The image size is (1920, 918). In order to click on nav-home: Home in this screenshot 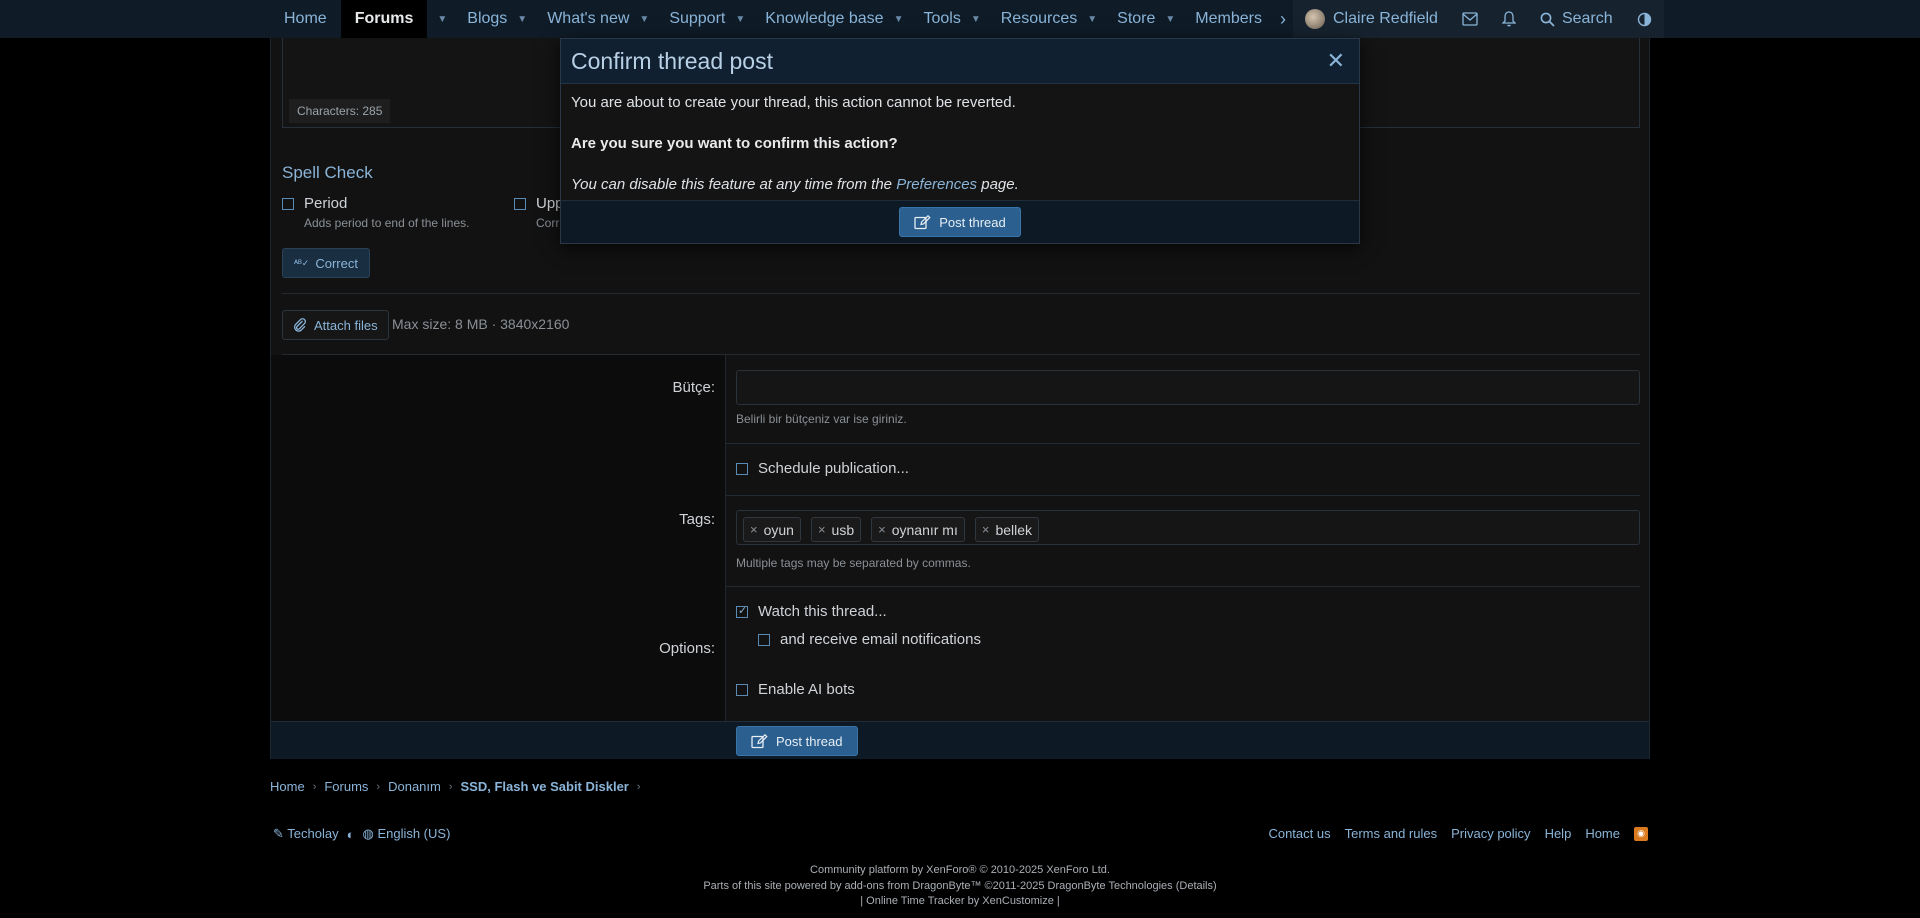, I will do `click(305, 19)`.